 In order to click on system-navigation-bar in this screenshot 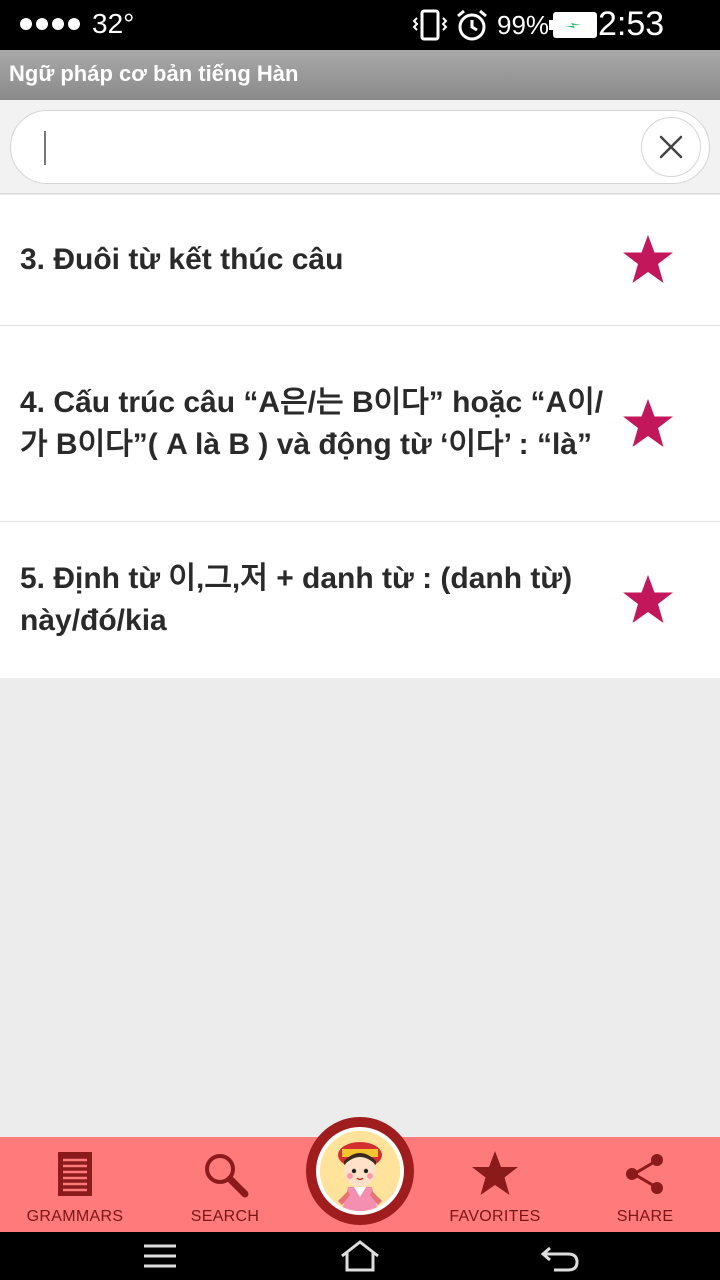, I will do `click(360, 1256)`.